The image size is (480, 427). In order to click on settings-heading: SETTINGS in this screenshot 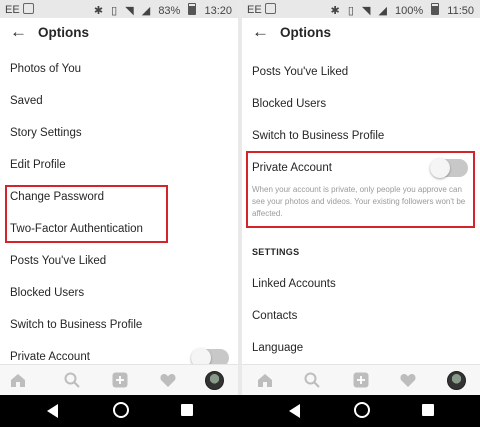, I will do `click(276, 252)`.